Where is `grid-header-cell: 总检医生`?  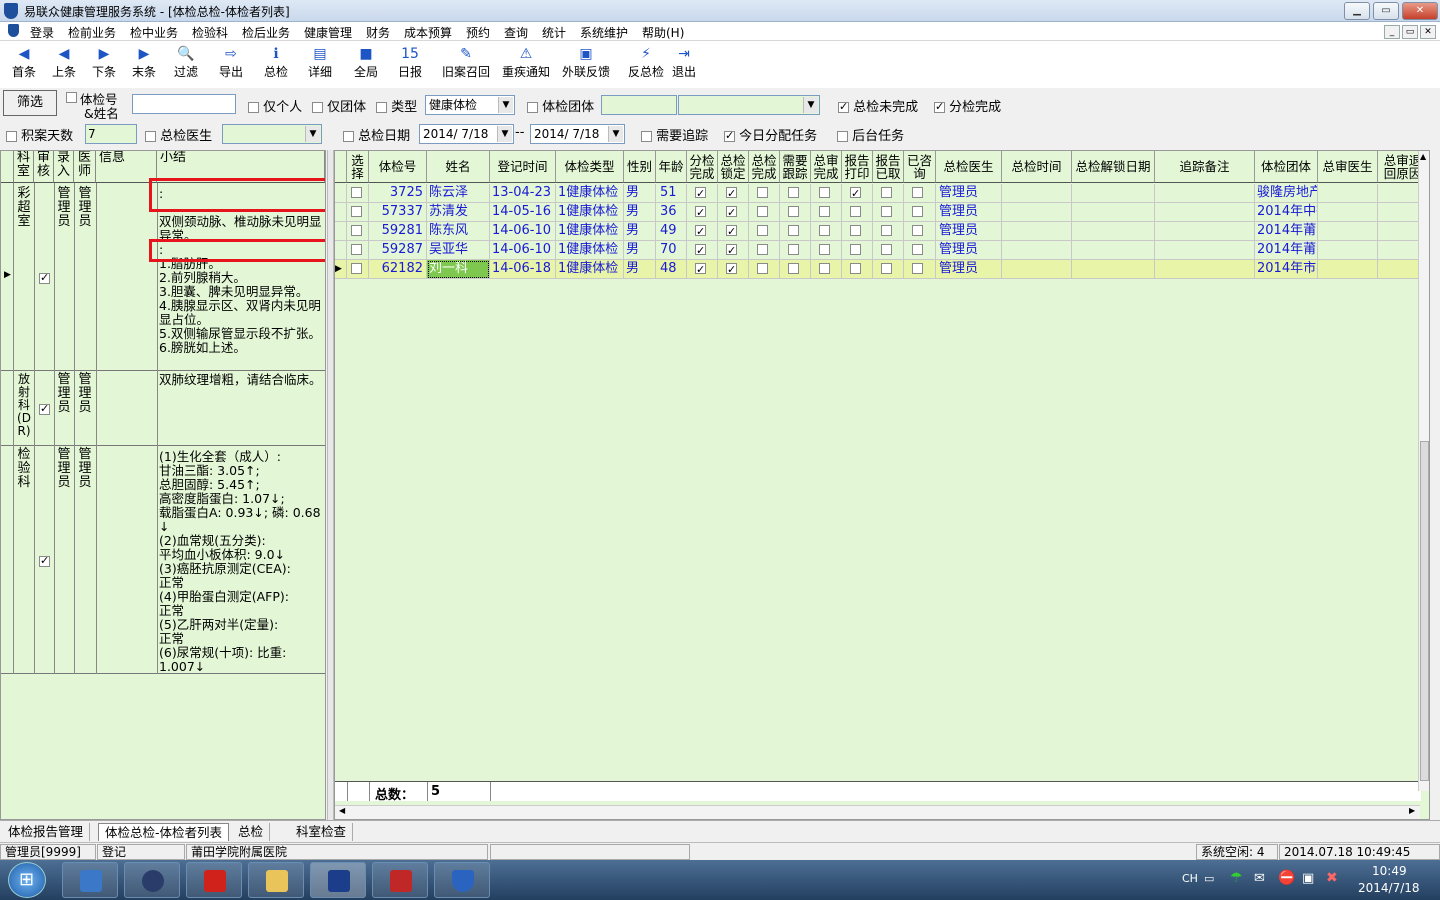
grid-header-cell: 总检医生 is located at coordinates (969, 167).